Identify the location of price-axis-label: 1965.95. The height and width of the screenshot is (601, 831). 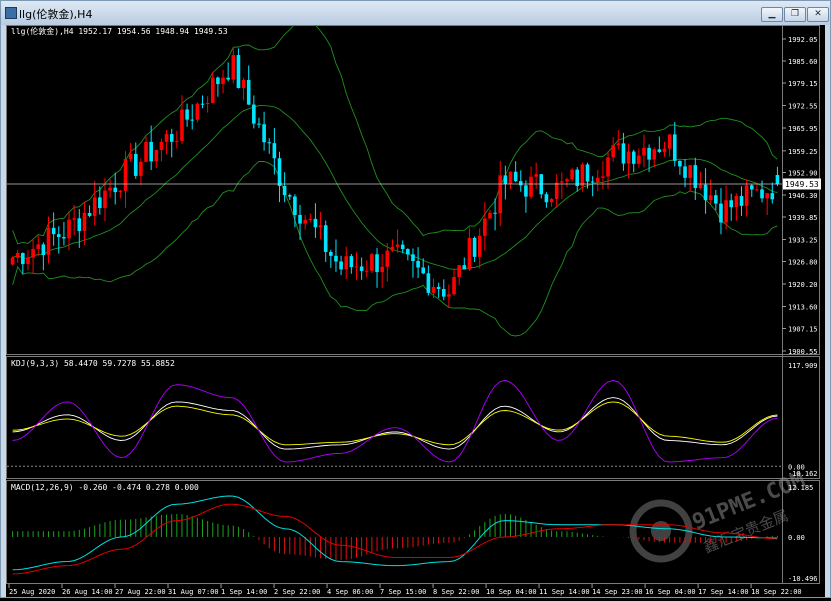
(803, 129).